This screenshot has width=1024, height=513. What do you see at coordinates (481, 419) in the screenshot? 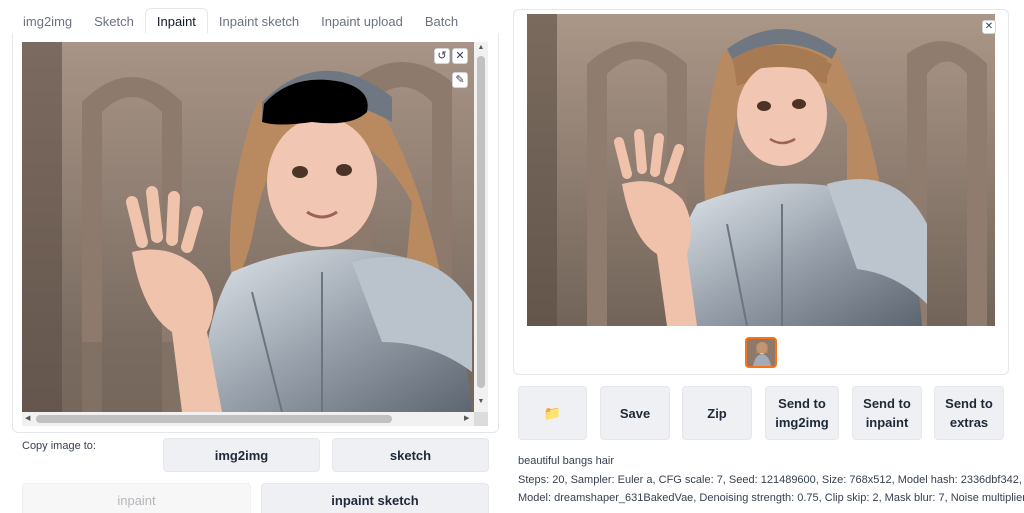
I see `scroll-corner` at bounding box center [481, 419].